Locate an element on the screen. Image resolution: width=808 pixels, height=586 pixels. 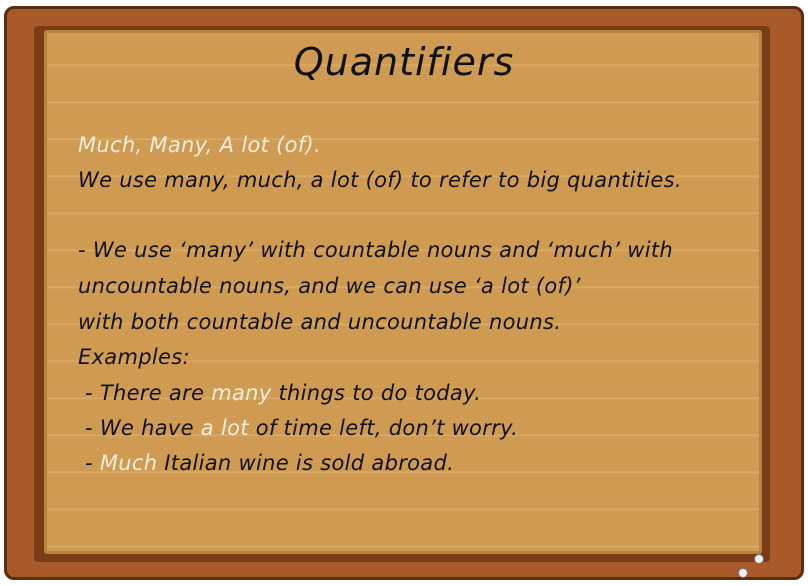
text-segment: Italian wine is sold abroad. is located at coordinates (306, 463).